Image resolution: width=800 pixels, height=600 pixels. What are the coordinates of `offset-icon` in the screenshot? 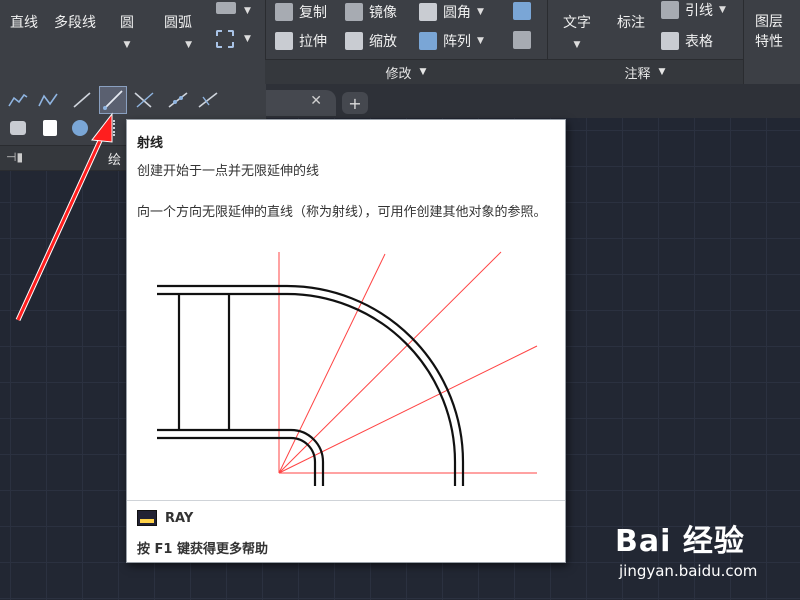 It's located at (522, 40).